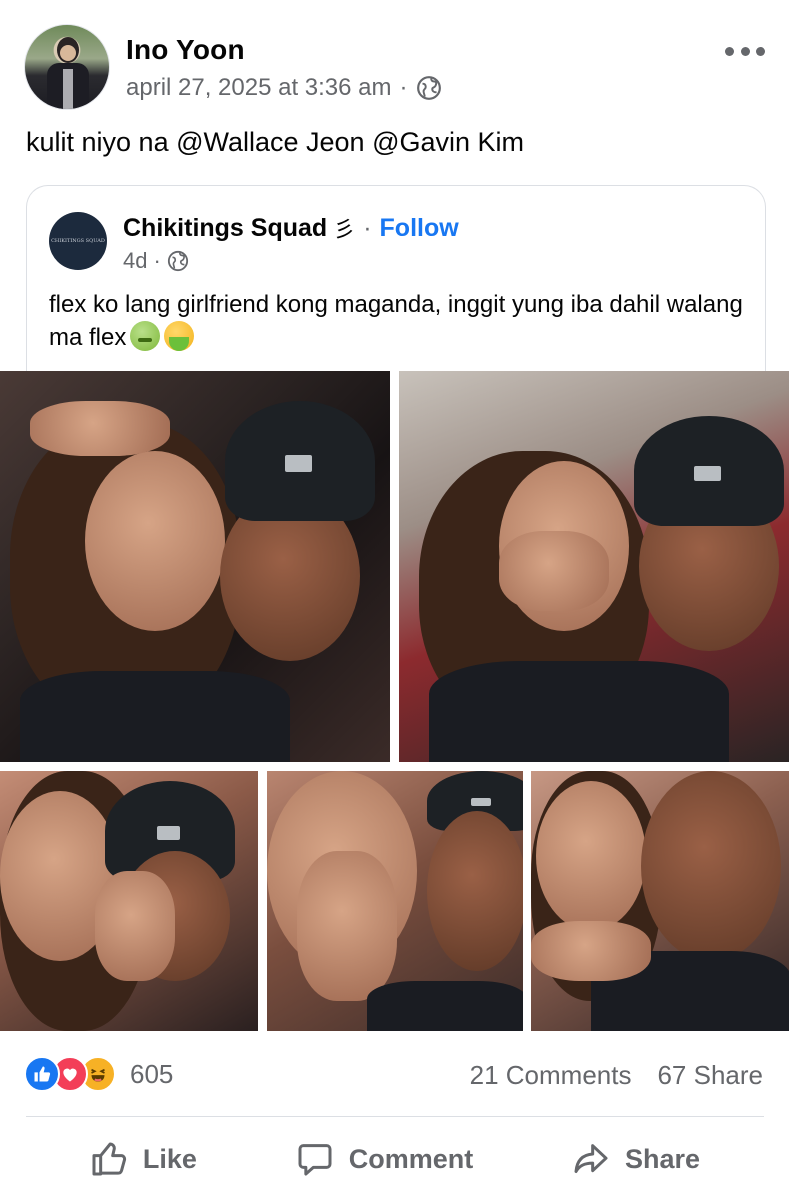  I want to click on share-button: Share, so click(635, 1159).